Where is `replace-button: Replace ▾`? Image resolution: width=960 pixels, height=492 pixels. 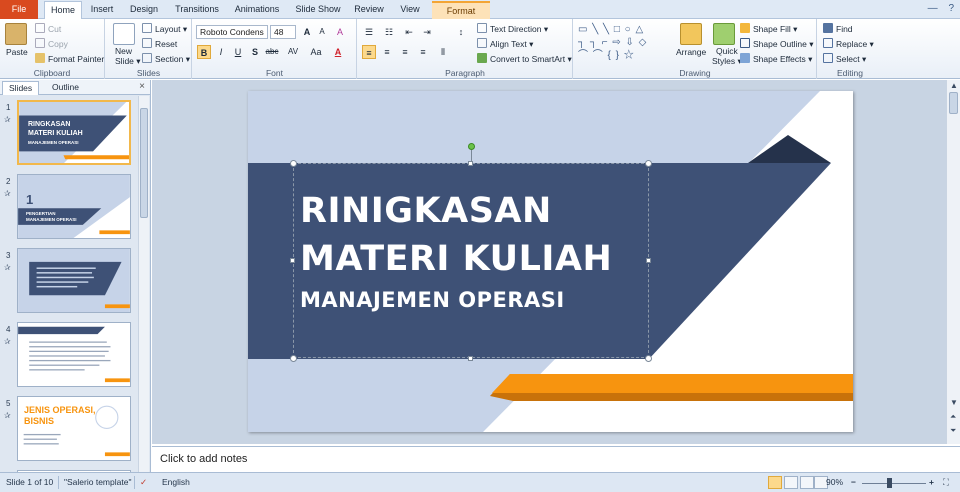
replace-button: Replace ▾ is located at coordinates (848, 44).